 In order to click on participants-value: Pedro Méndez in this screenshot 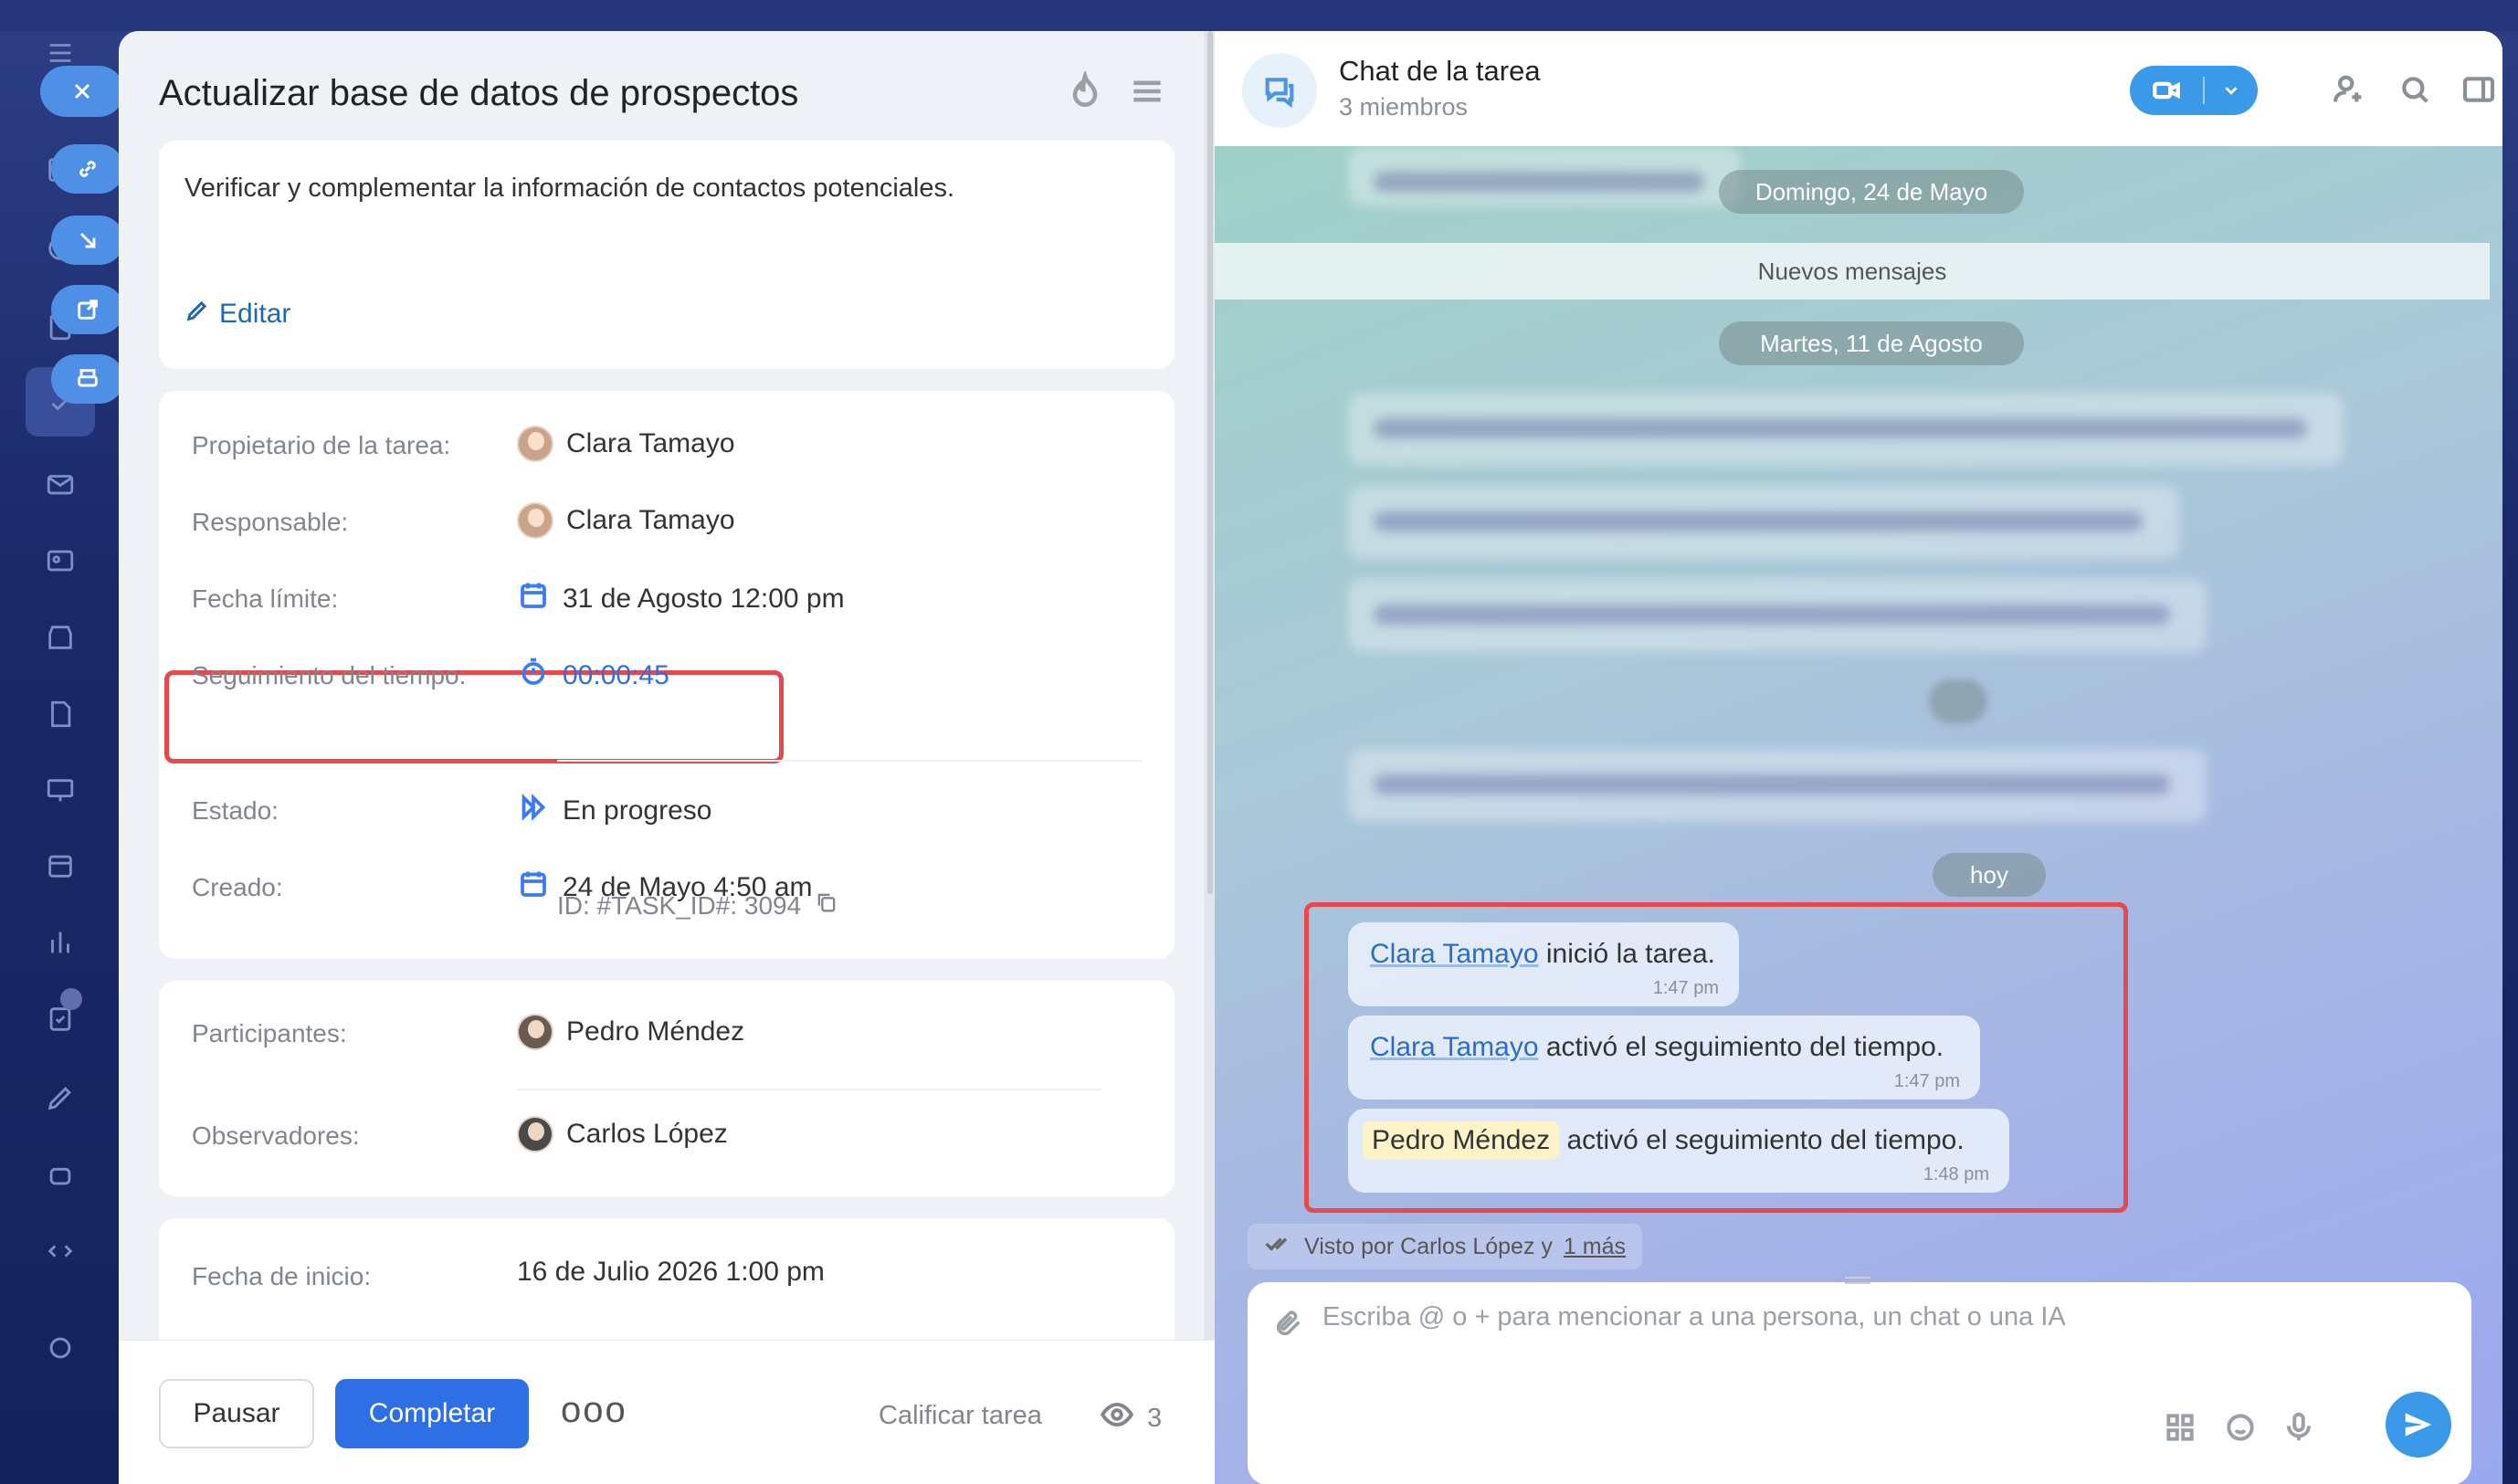, I will do `click(630, 1032)`.